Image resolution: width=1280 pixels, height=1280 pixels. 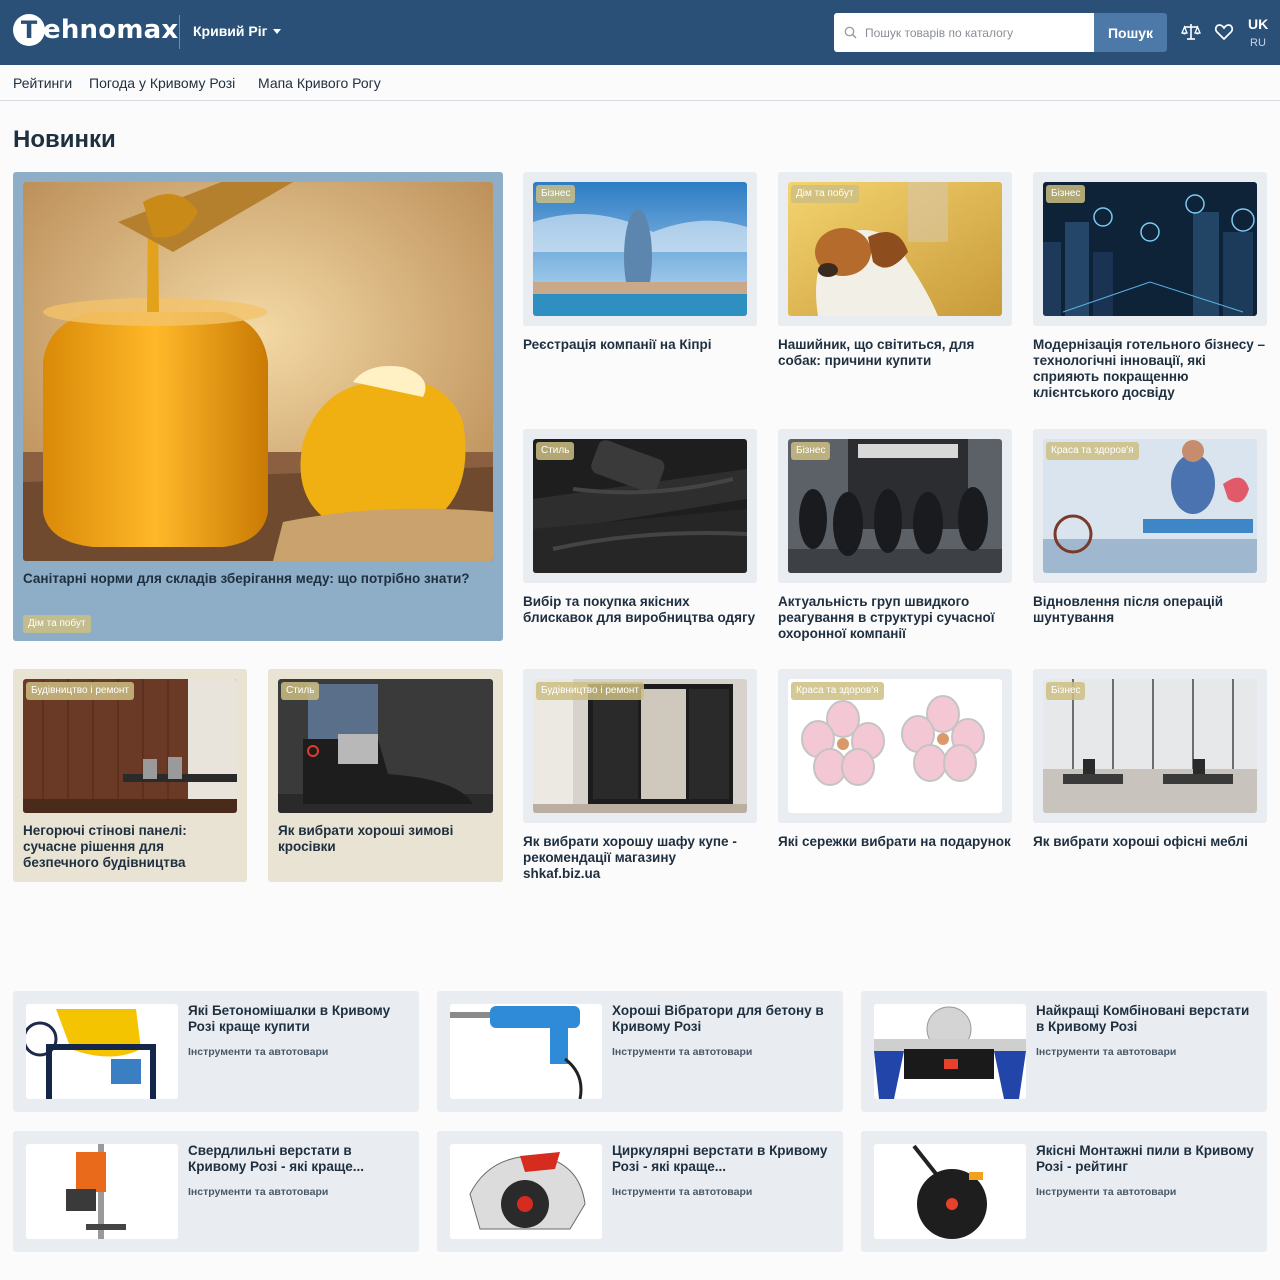 I want to click on section-title: Новинки, so click(x=64, y=139).